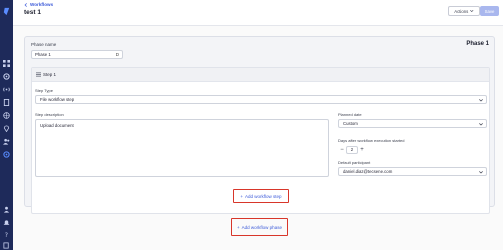  Describe the element at coordinates (6, 141) in the screenshot. I see `users-icon` at that location.